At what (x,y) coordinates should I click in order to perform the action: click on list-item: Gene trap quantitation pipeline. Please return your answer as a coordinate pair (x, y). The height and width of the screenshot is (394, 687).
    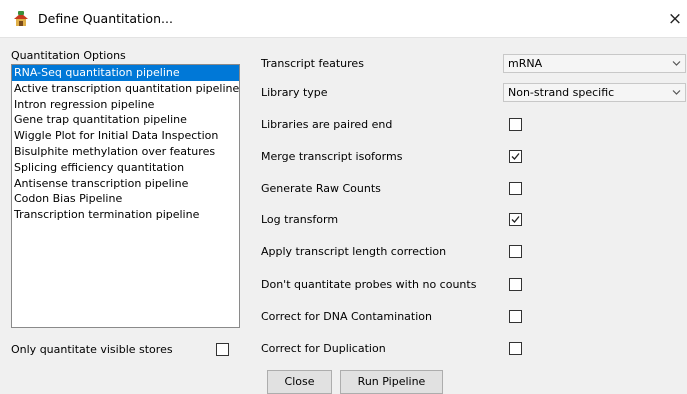
    Looking at the image, I should click on (125, 120).